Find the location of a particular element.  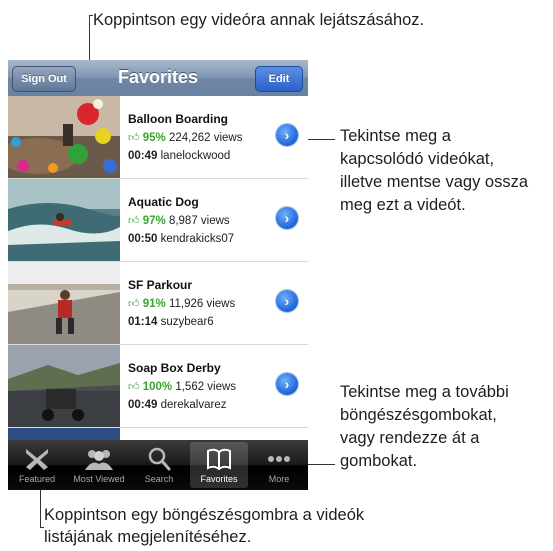

search-icon is located at coordinates (159, 459).